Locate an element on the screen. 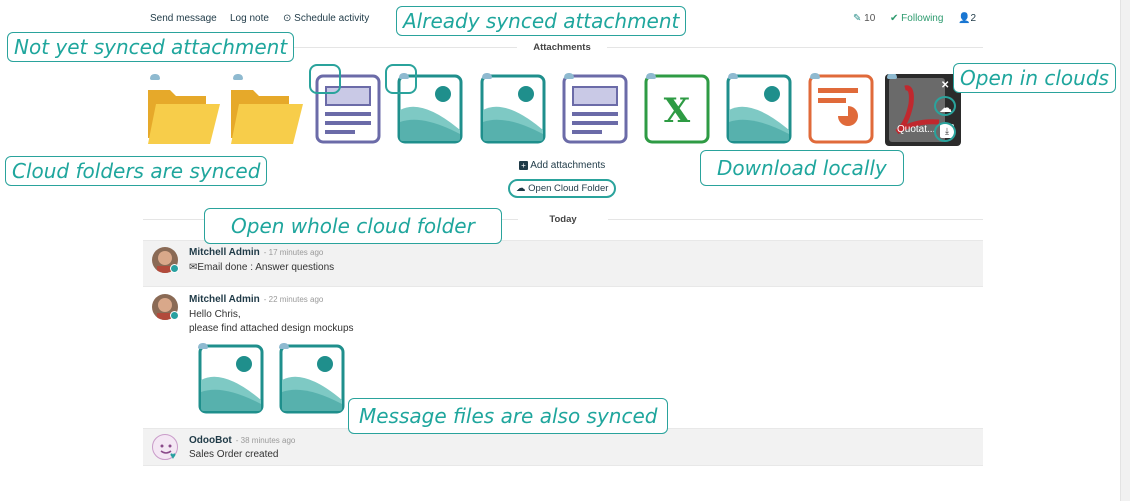 The width and height of the screenshot is (1130, 501). author-name: OdooBot is located at coordinates (210, 440).